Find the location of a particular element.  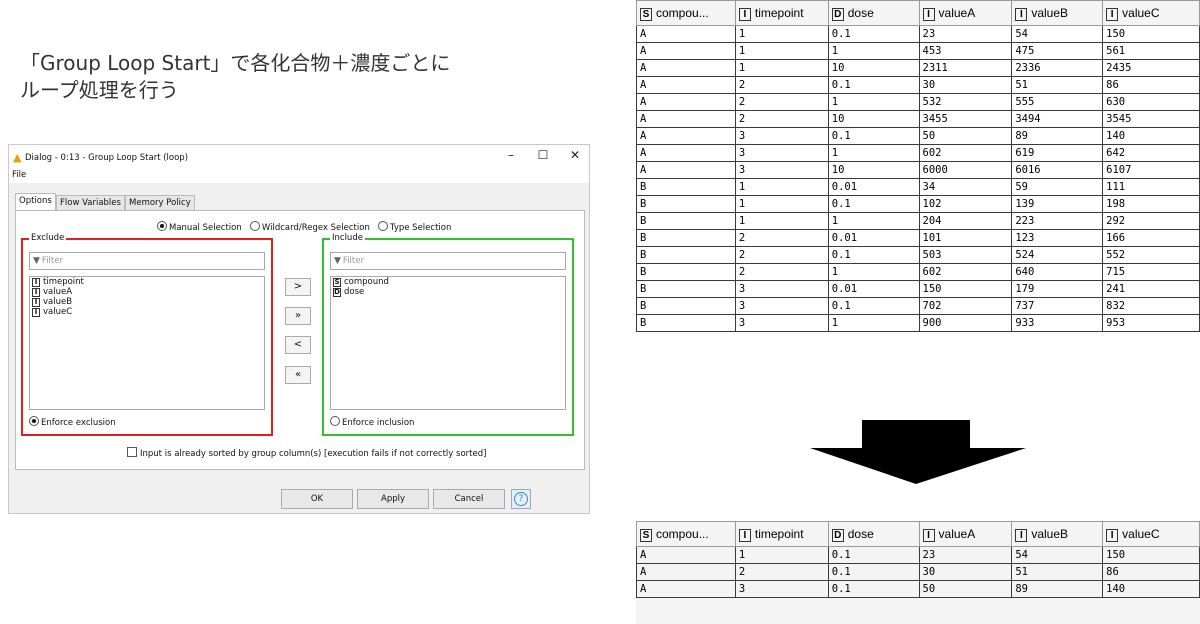

table-row: B 2 0.1 503 524 552 is located at coordinates (918, 255).